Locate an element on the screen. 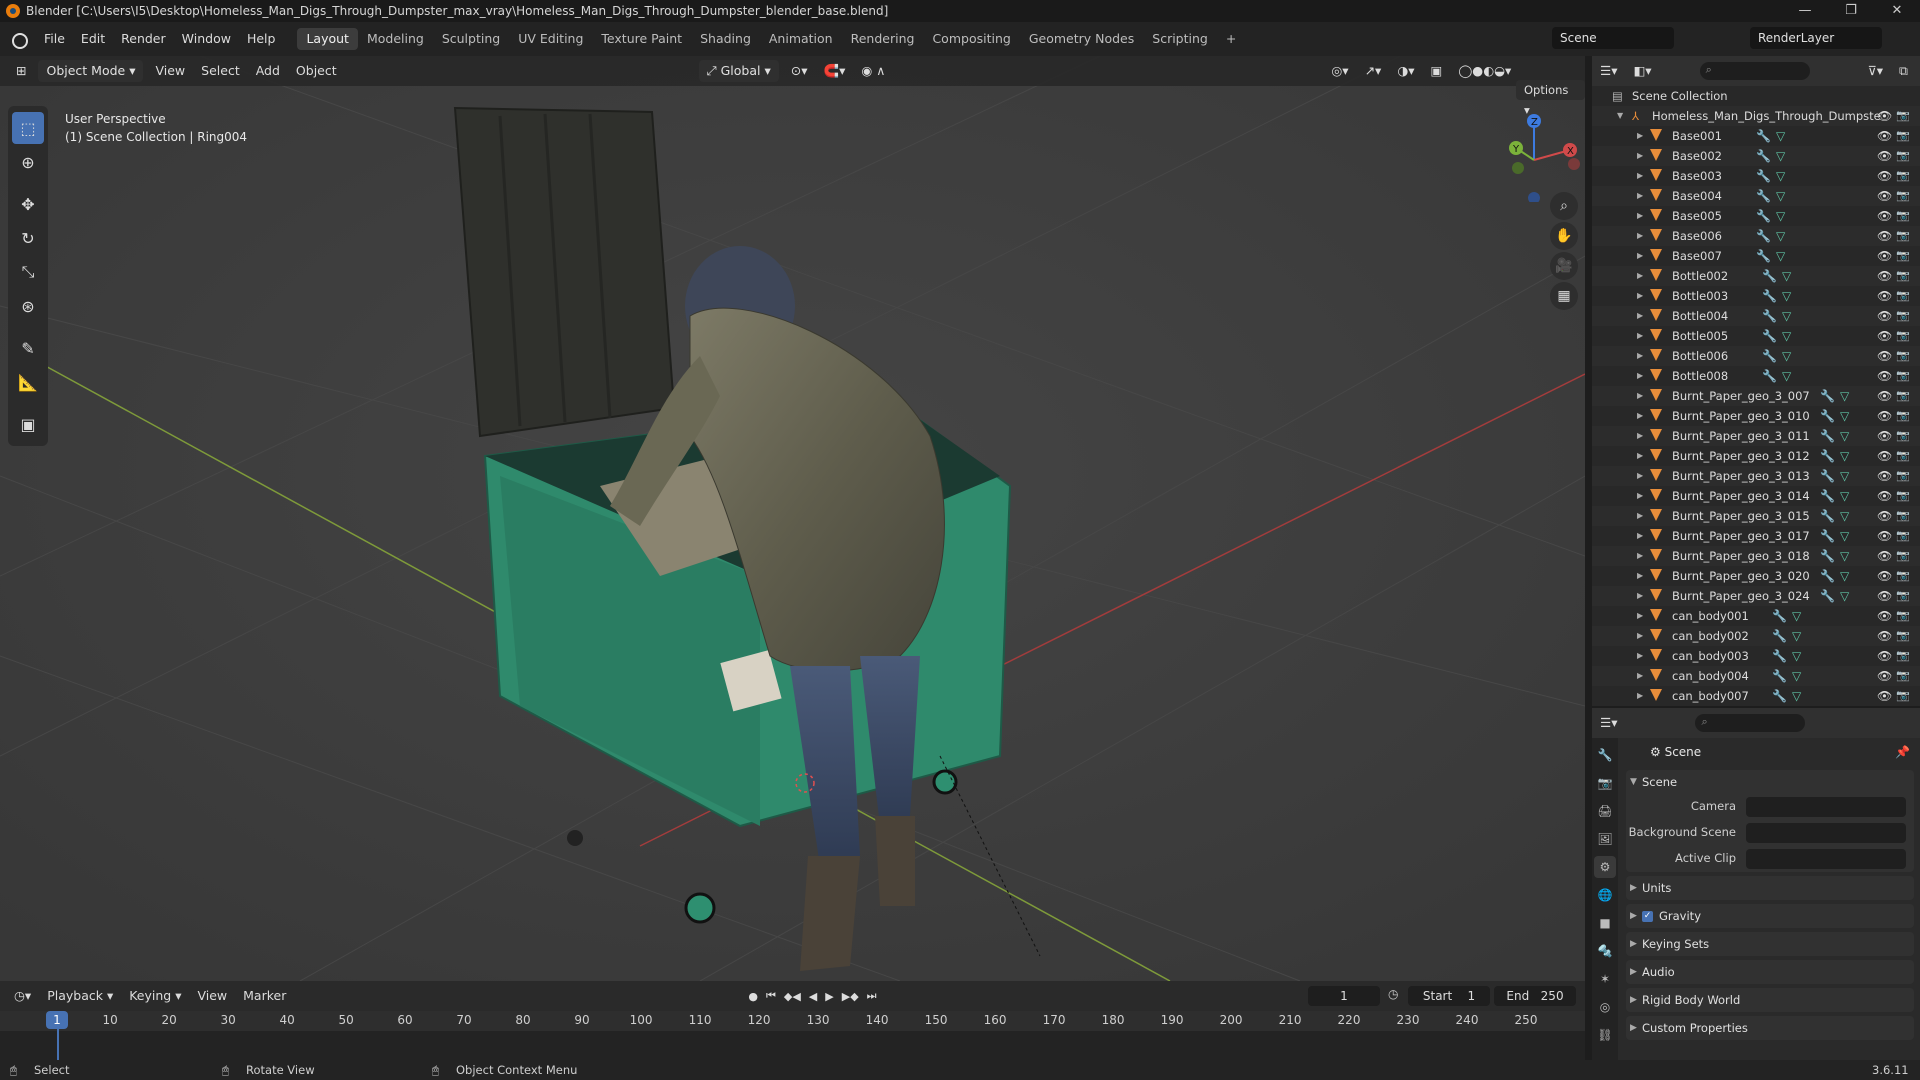 This screenshot has width=1920, height=1080. snap-icon: 🧲▾ is located at coordinates (835, 71).